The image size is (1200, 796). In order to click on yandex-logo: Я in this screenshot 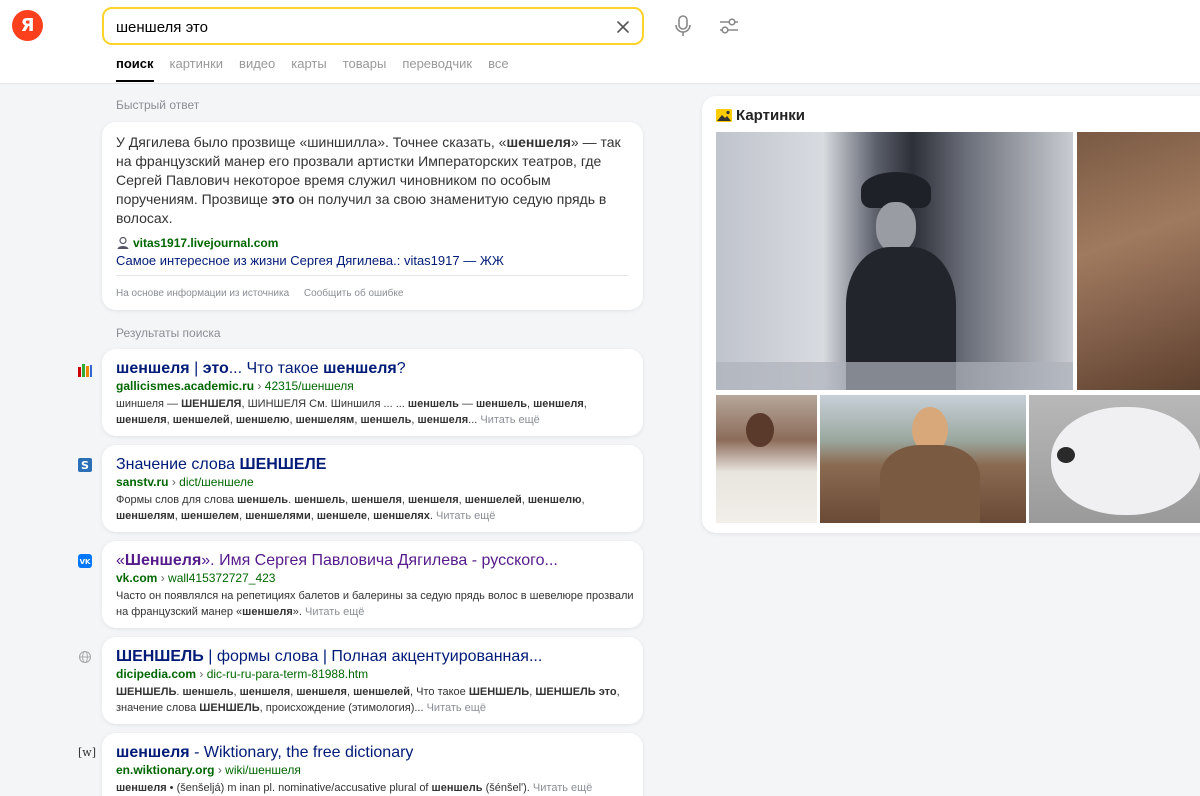, I will do `click(27, 25)`.